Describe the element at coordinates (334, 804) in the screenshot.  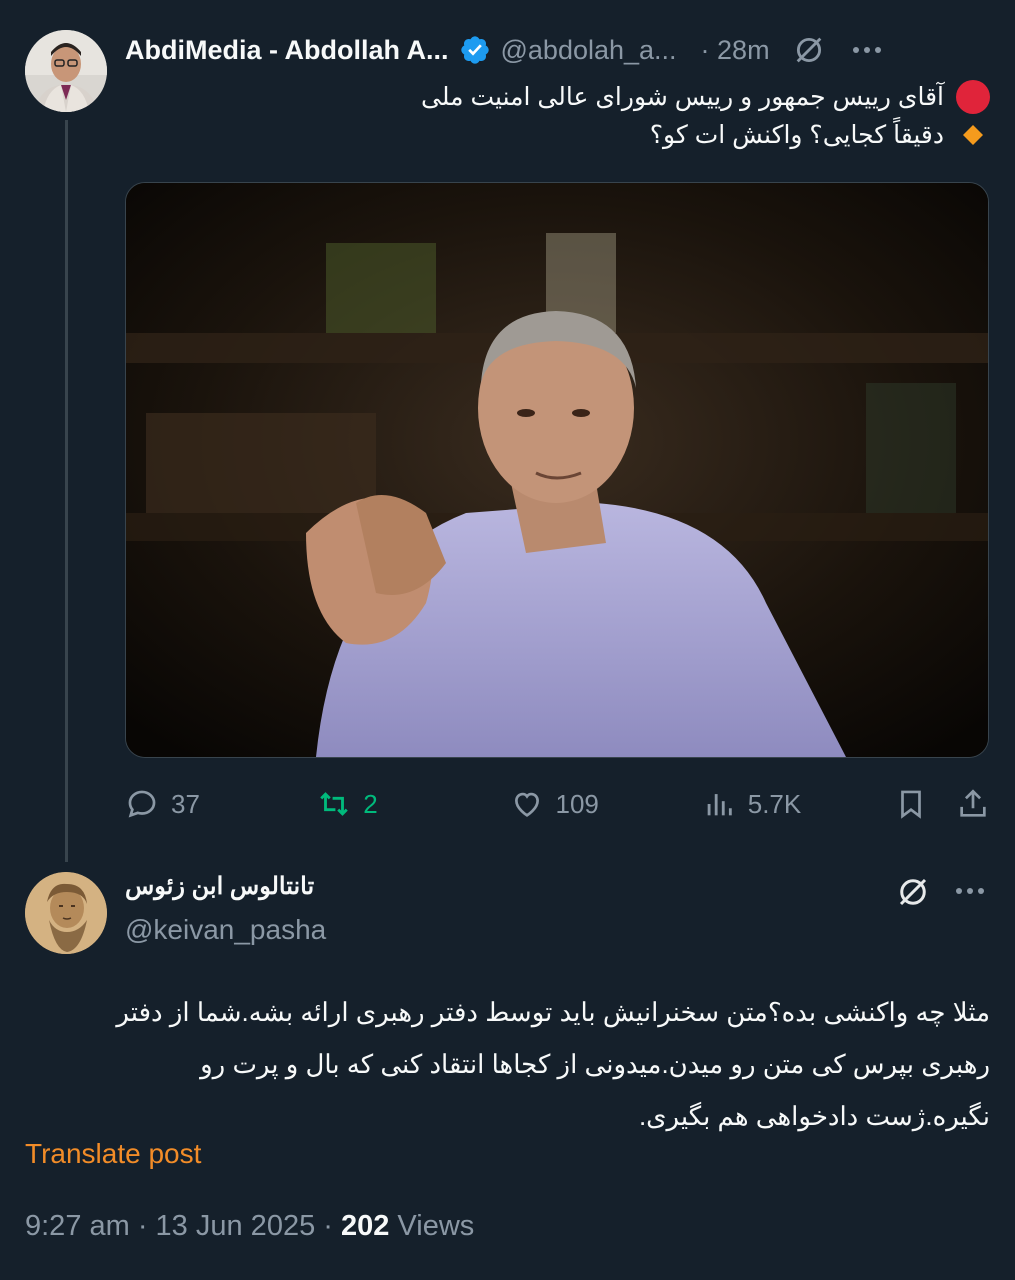
I see `repost-icon` at that location.